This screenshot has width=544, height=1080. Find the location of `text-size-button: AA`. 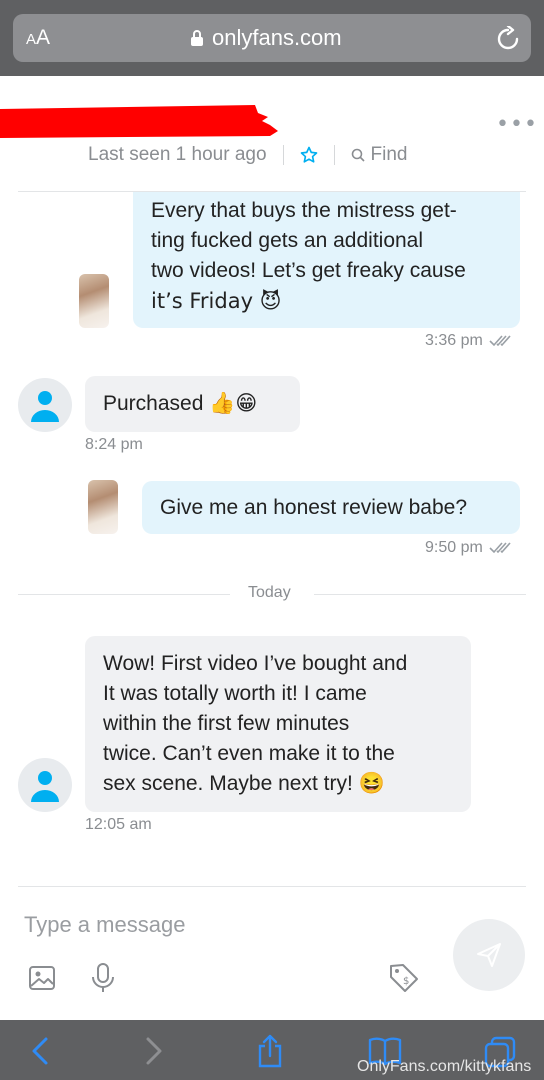

text-size-button: AA is located at coordinates (38, 38).